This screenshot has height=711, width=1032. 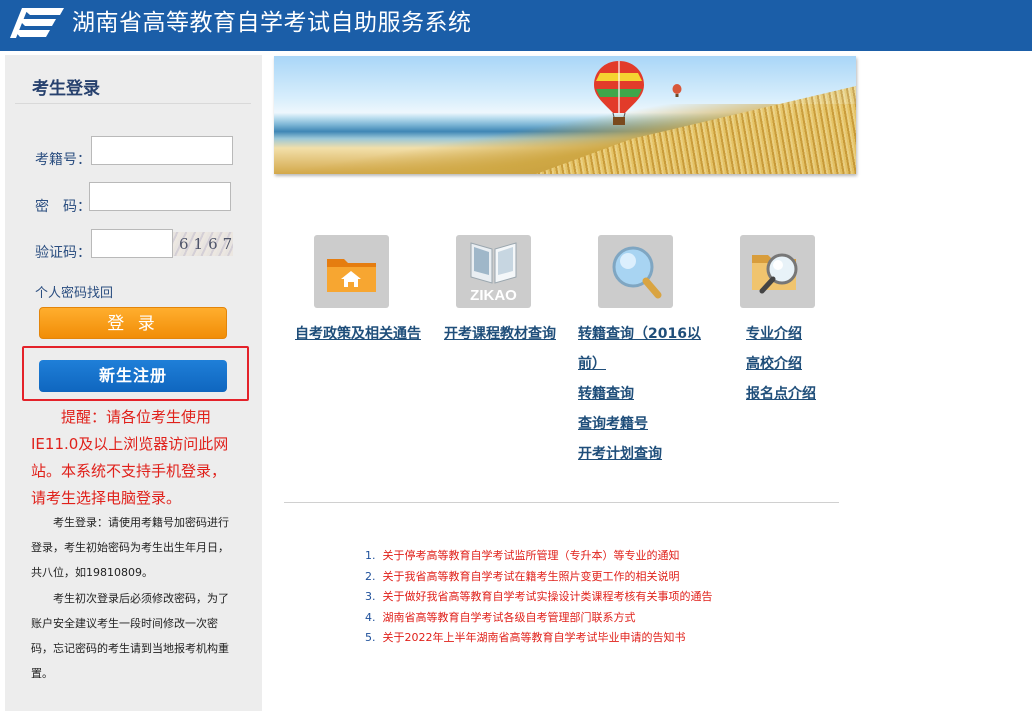 I want to click on news-number: 2., so click(x=370, y=576).